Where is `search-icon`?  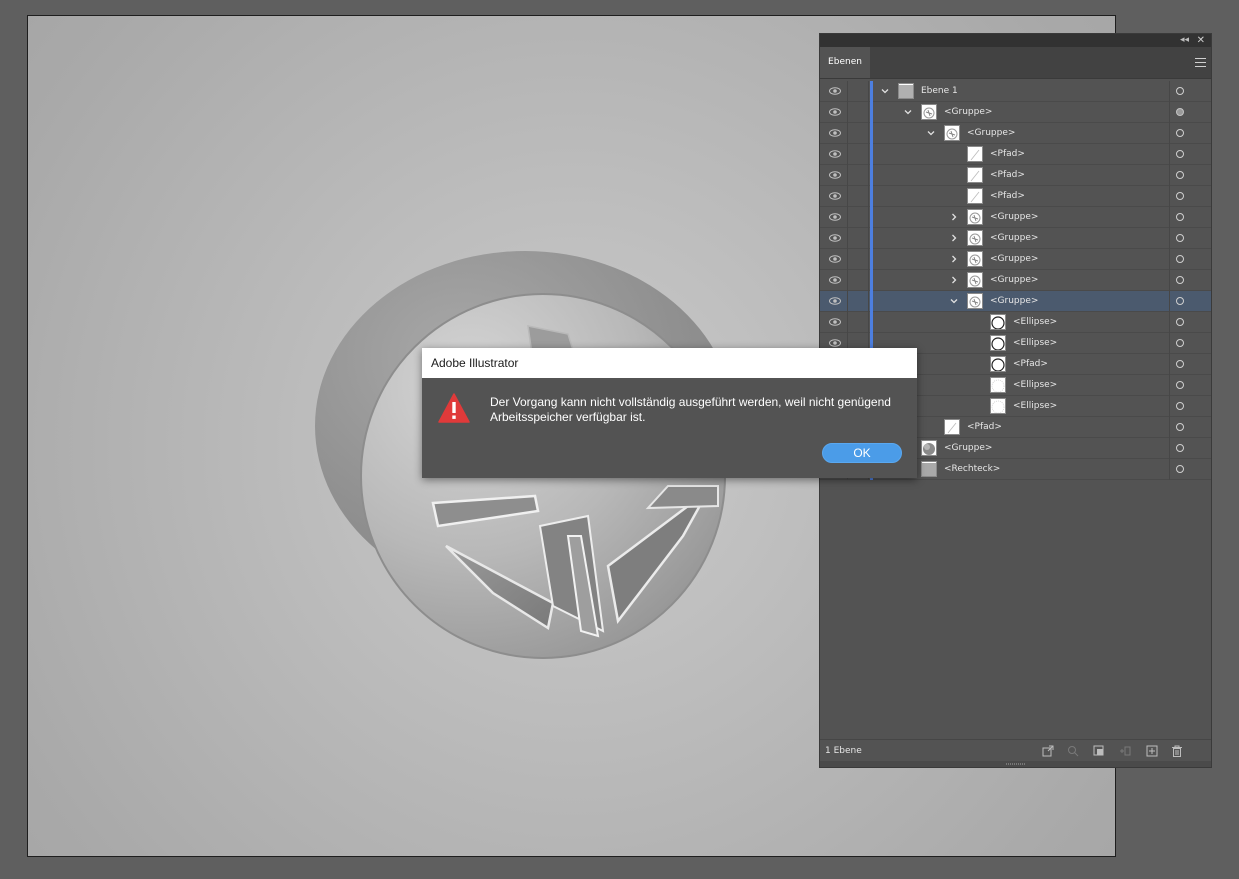 search-icon is located at coordinates (1073, 751).